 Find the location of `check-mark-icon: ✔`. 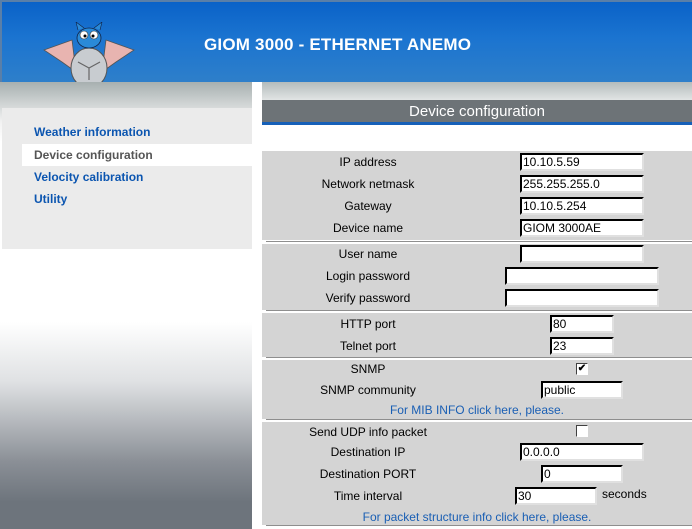

check-mark-icon: ✔ is located at coordinates (582, 368).